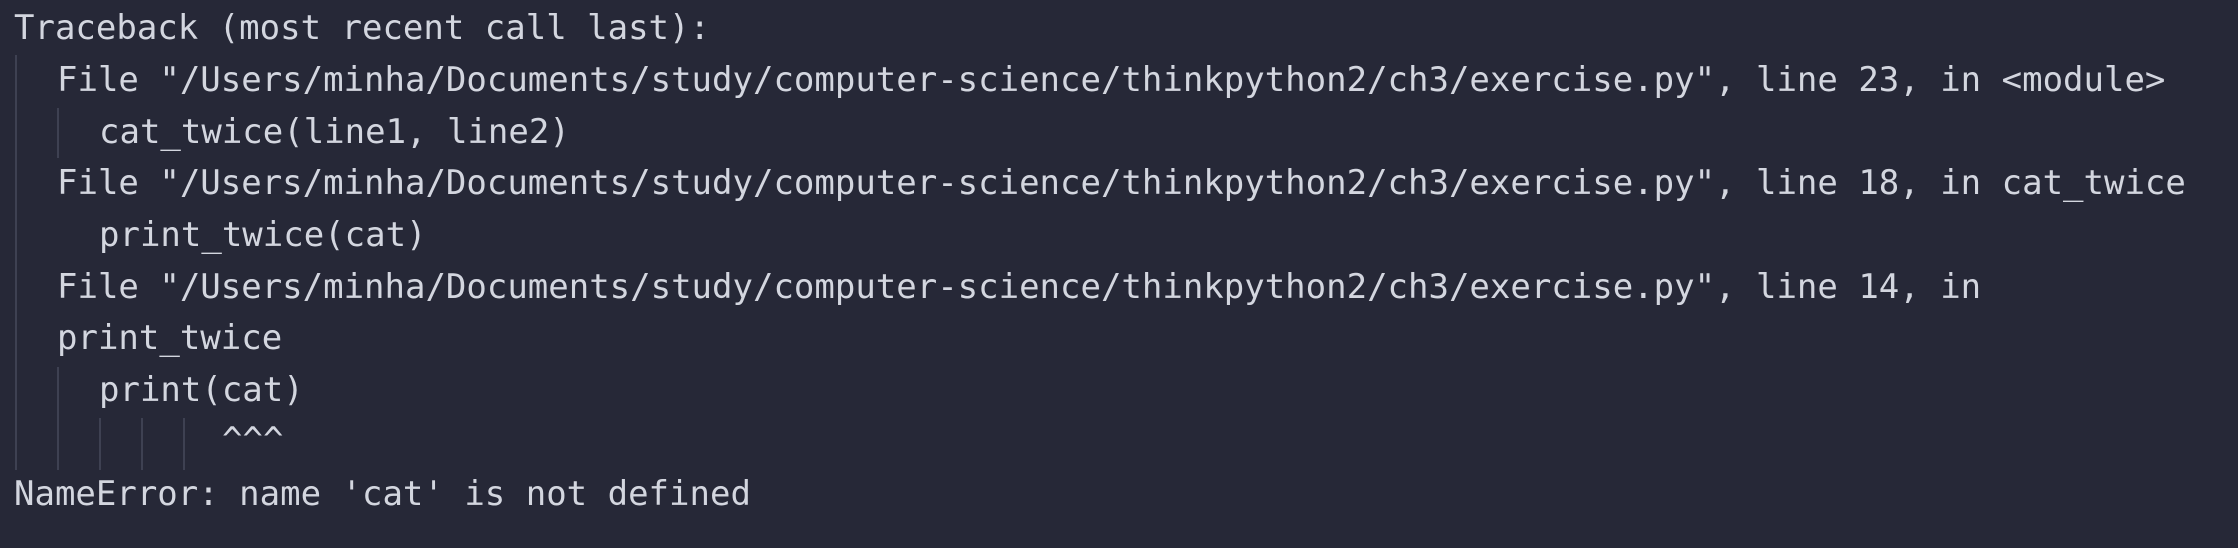 The height and width of the screenshot is (548, 2238). What do you see at coordinates (334, 132) in the screenshot?
I see `traceback-code-line: cat_twice(line1, line2)` at bounding box center [334, 132].